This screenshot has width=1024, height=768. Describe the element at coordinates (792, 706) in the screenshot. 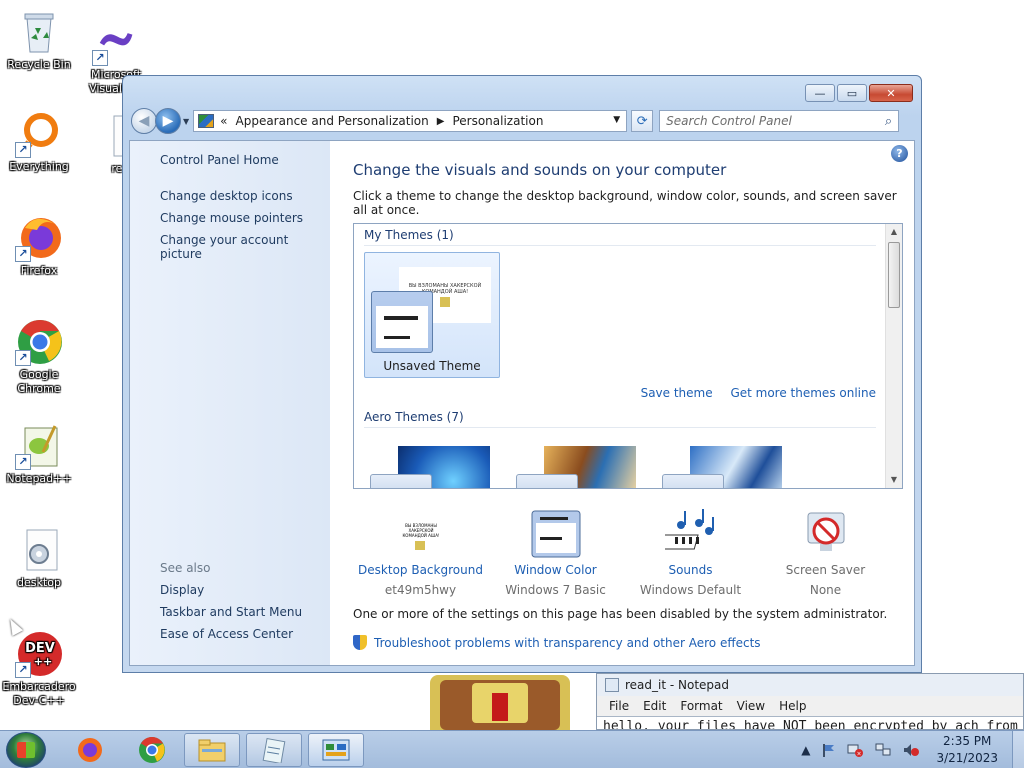

I see `notepad-menu-help: Help` at that location.